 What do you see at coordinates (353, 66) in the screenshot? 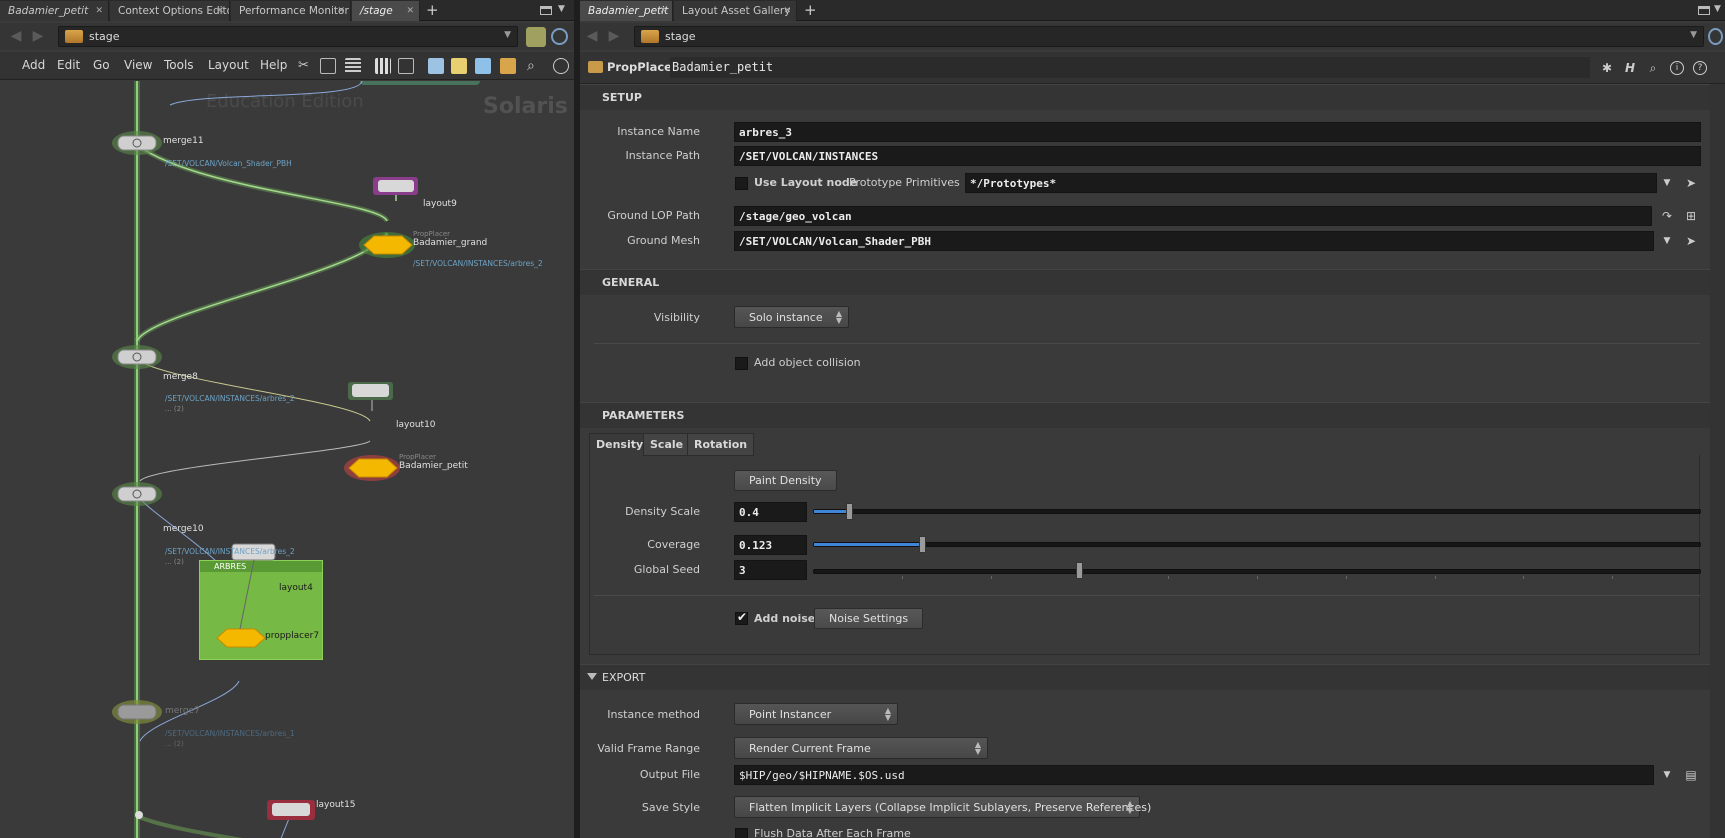
I see `list-view-icon` at bounding box center [353, 66].